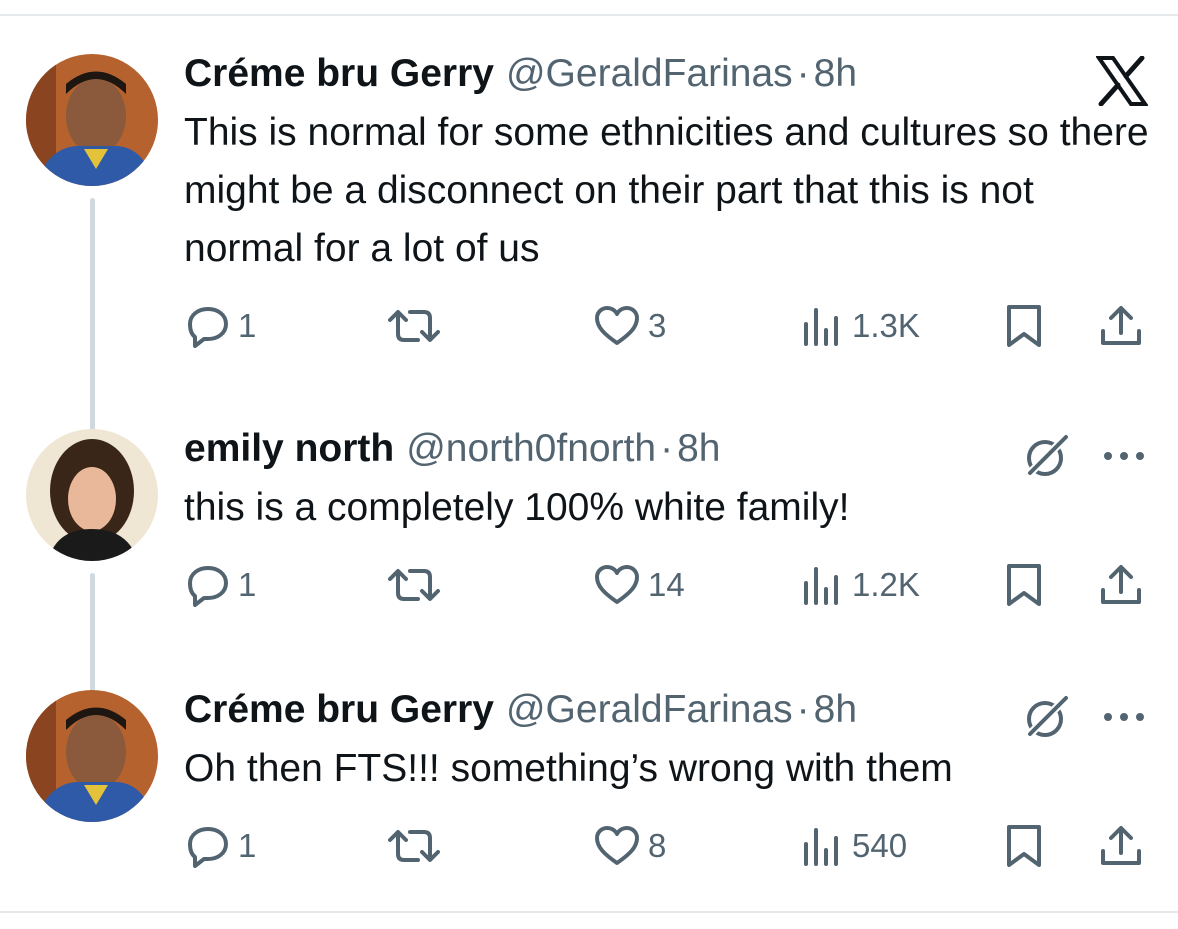 This screenshot has height=929, width=1178. I want to click on views-count: 540, so click(880, 845).